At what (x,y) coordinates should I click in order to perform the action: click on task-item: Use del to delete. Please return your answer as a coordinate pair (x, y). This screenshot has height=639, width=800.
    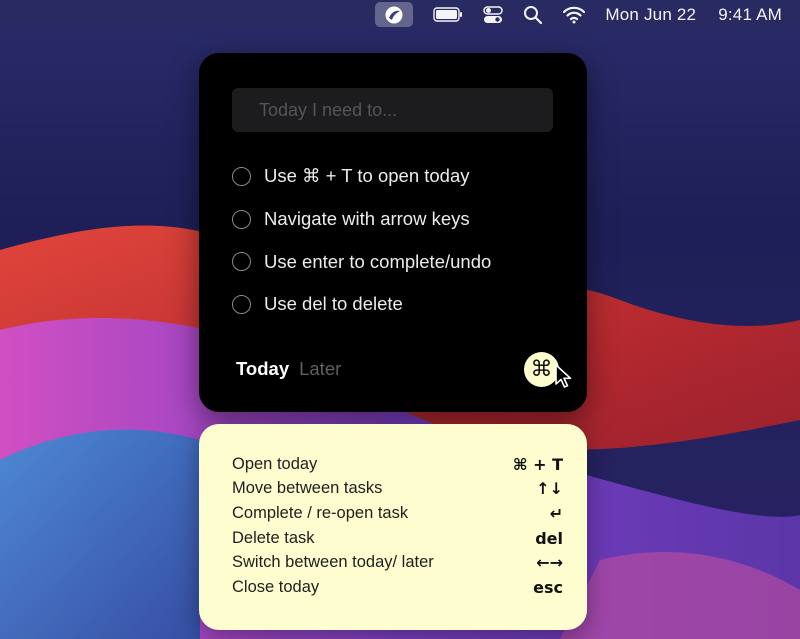
    Looking at the image, I should click on (397, 304).